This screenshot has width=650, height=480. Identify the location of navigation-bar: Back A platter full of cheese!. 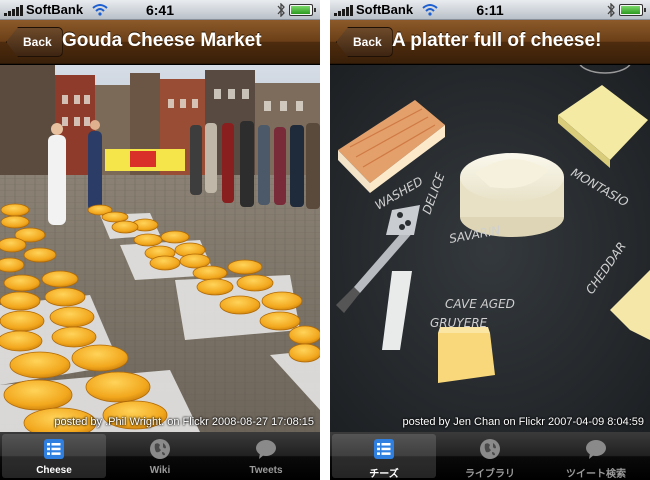
(490, 42).